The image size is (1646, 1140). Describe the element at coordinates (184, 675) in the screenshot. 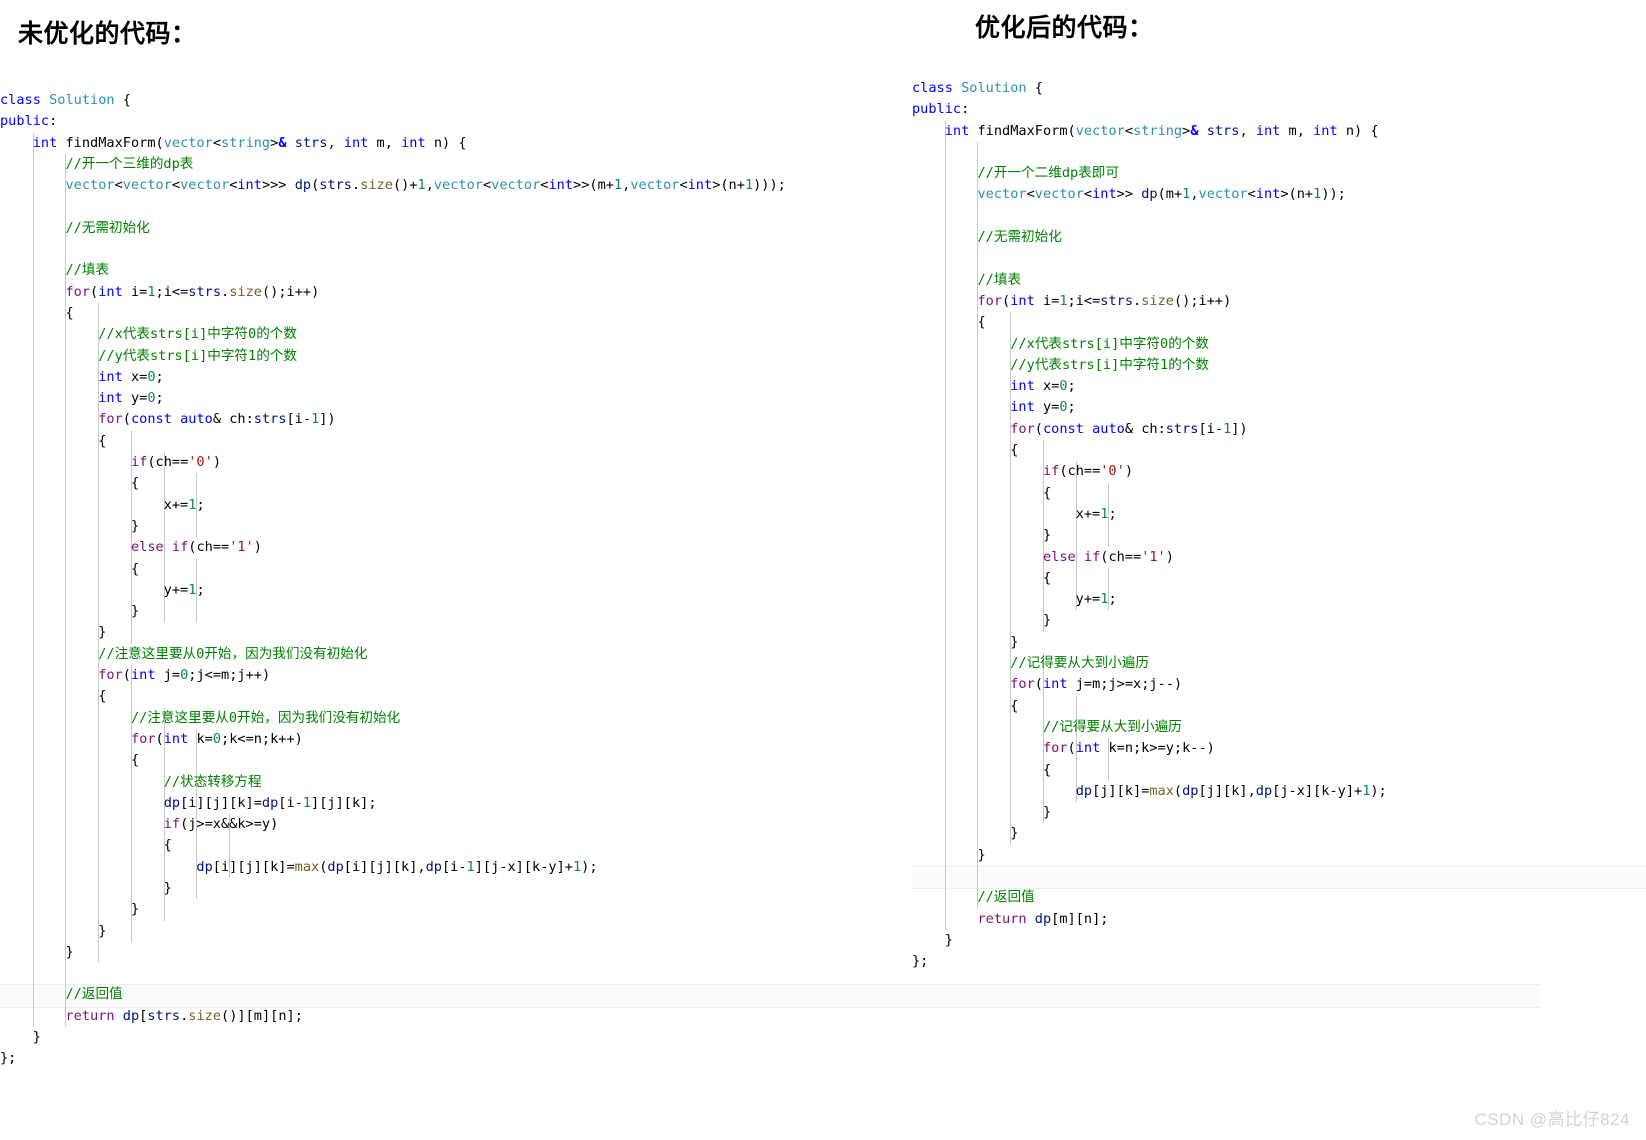

I see `code-line: for(int j=0;j<=m;j++)` at that location.